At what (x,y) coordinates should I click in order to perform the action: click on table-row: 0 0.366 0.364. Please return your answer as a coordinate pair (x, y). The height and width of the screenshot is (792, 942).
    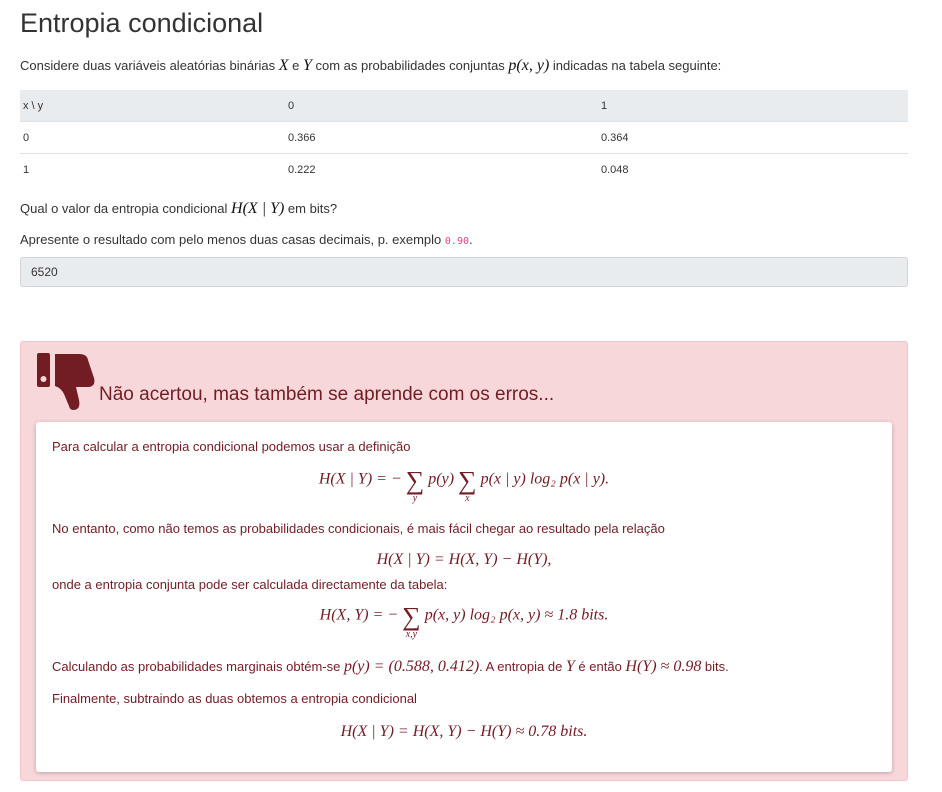
    Looking at the image, I should click on (464, 137).